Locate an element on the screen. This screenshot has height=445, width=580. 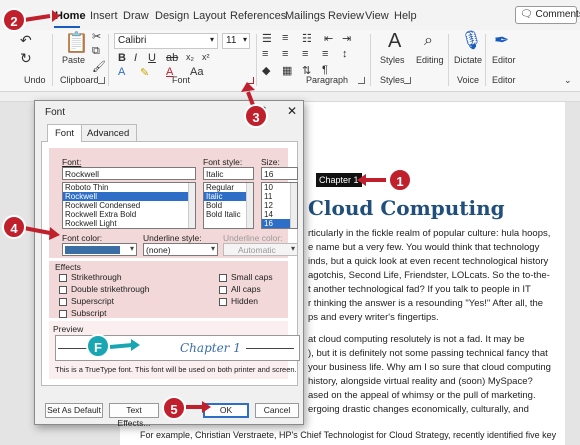
font-size-box: 11 ▾ is located at coordinates (236, 41).